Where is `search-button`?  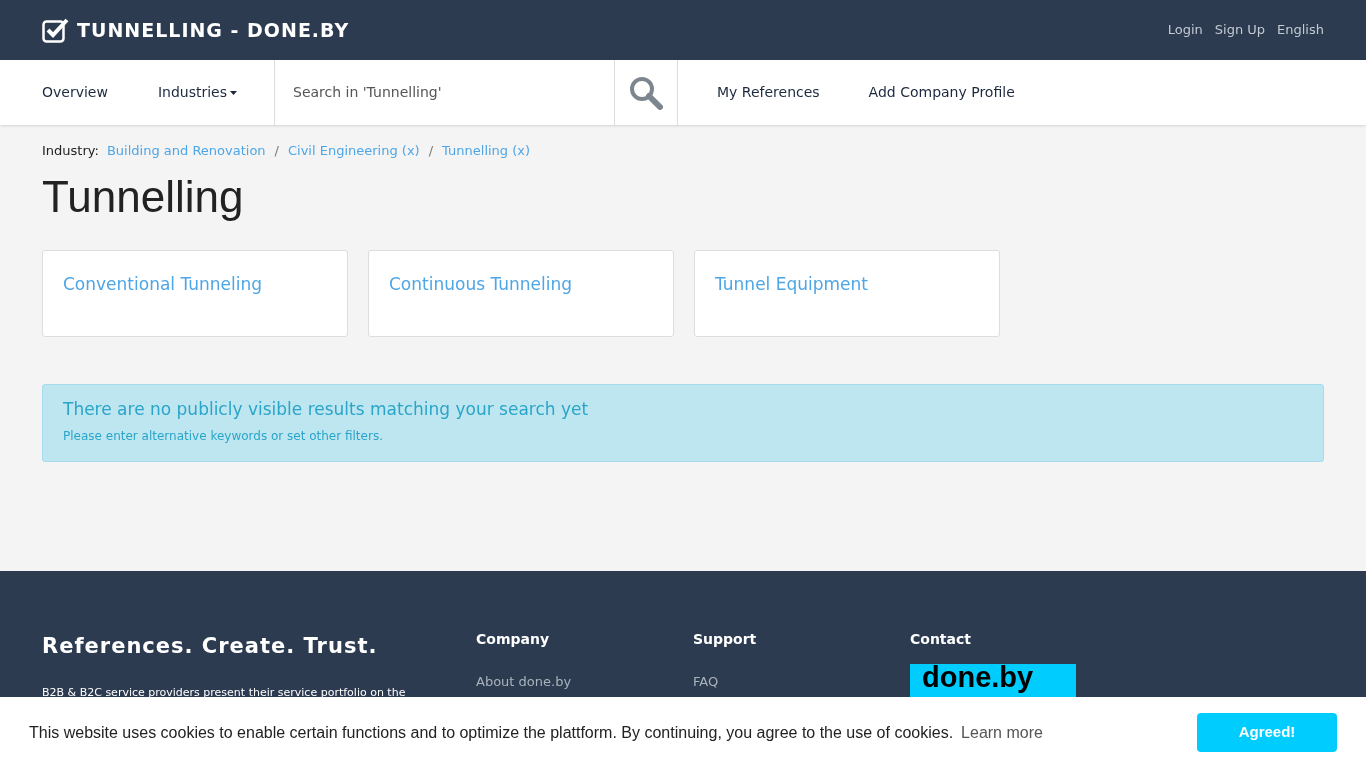 search-button is located at coordinates (646, 92).